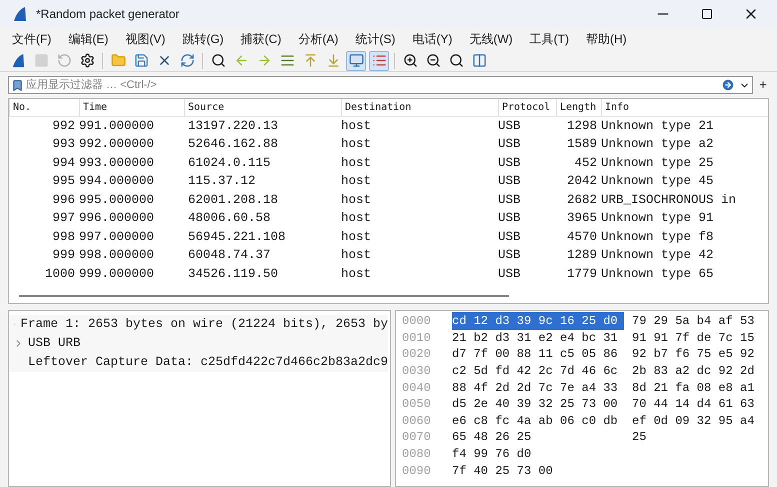 The image size is (777, 487). I want to click on hex-bytes: ef 0d 09 32 95 a4, so click(693, 421).